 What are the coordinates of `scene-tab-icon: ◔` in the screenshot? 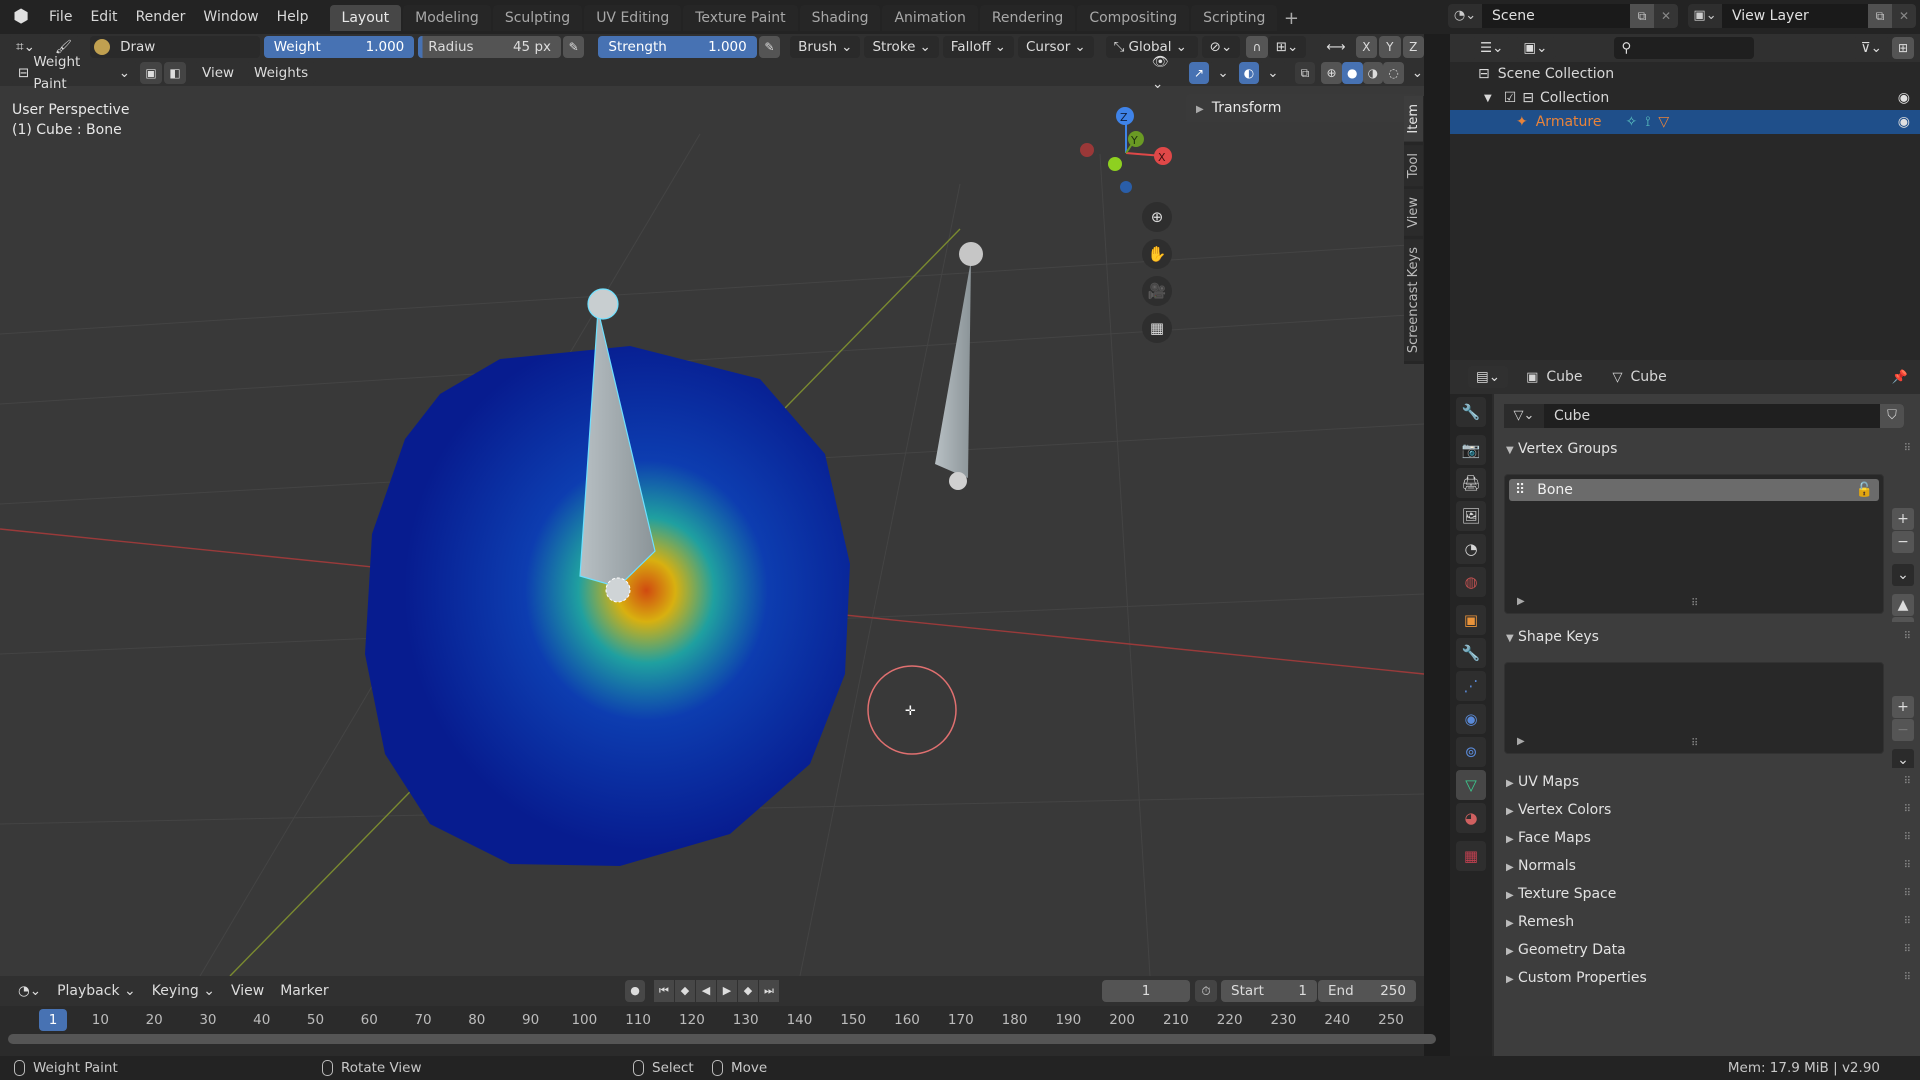 It's located at (1471, 549).